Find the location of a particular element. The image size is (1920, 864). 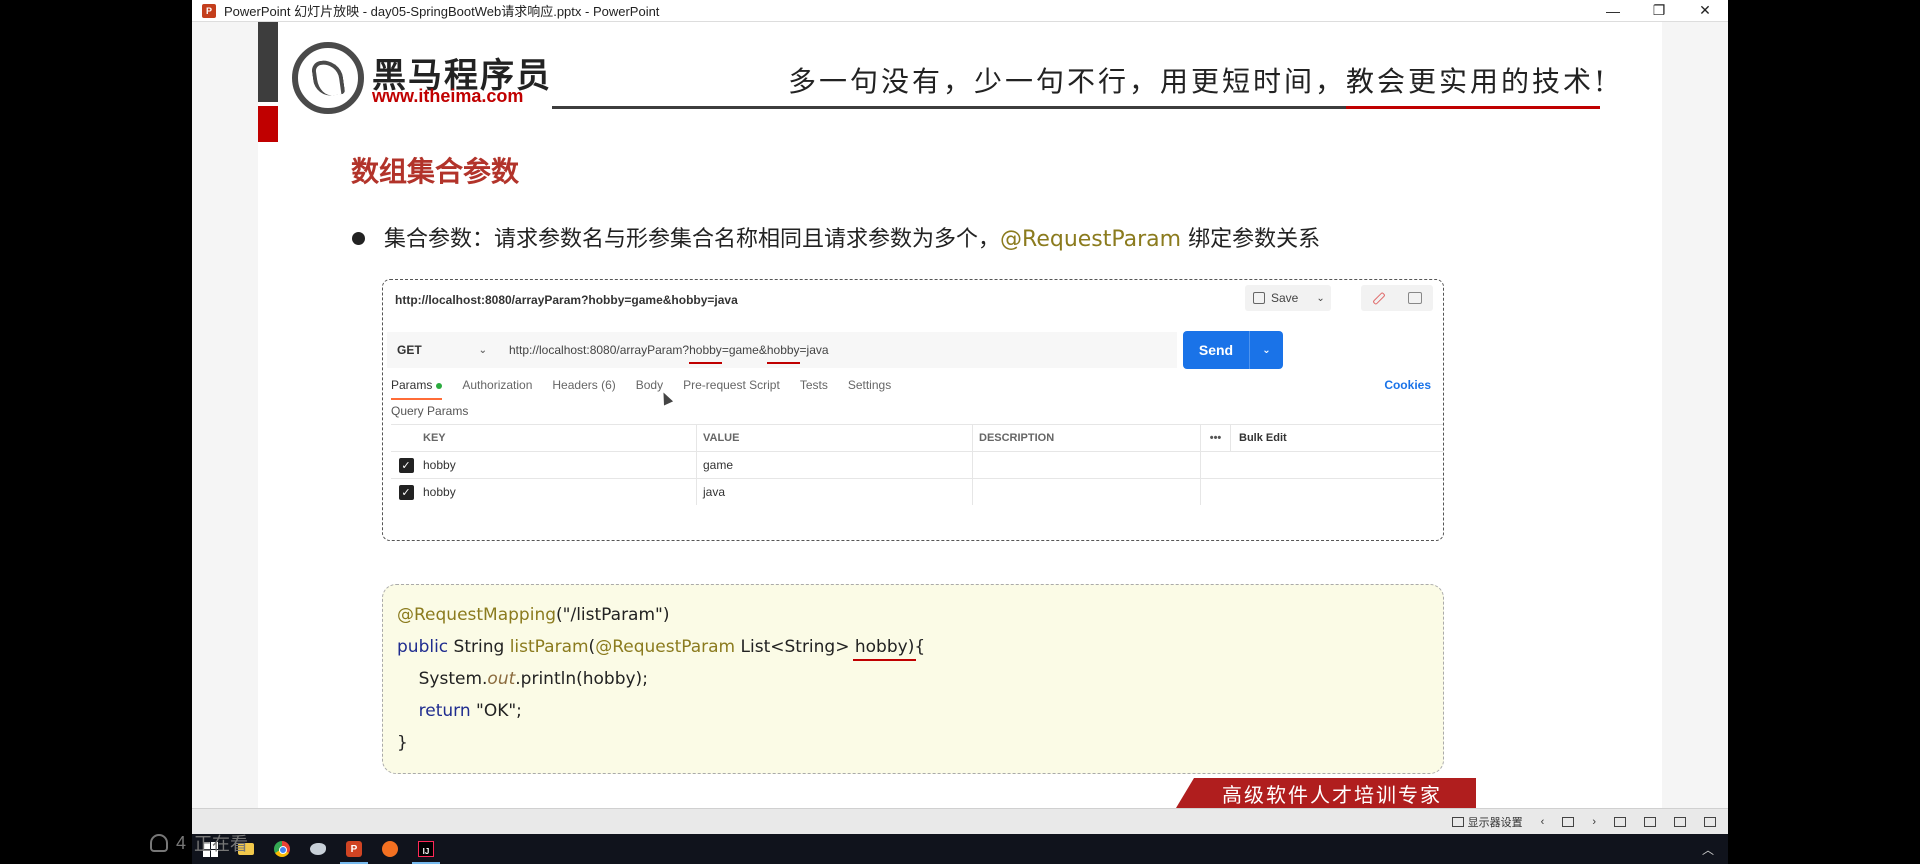

viewer-count-label: 正在看 is located at coordinates (221, 844).